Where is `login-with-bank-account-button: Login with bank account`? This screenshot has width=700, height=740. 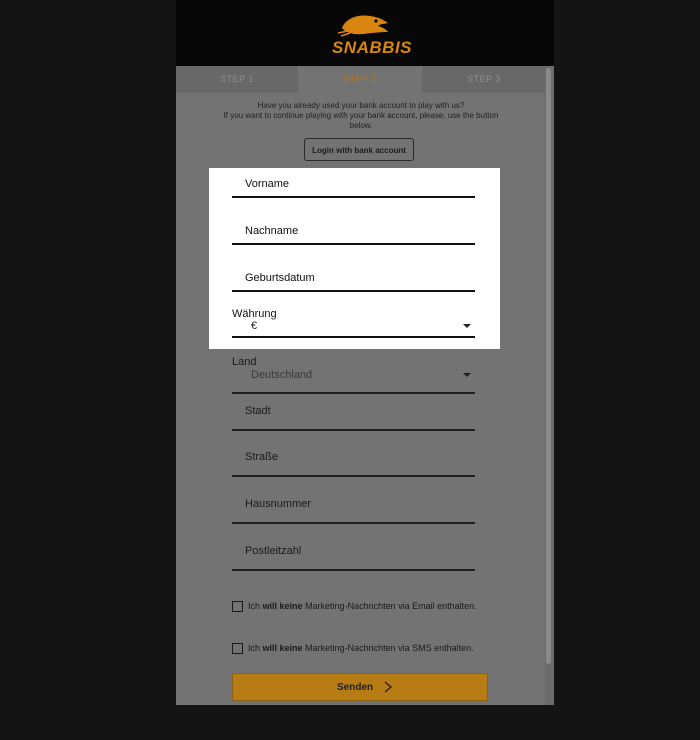 login-with-bank-account-button: Login with bank account is located at coordinates (359, 149).